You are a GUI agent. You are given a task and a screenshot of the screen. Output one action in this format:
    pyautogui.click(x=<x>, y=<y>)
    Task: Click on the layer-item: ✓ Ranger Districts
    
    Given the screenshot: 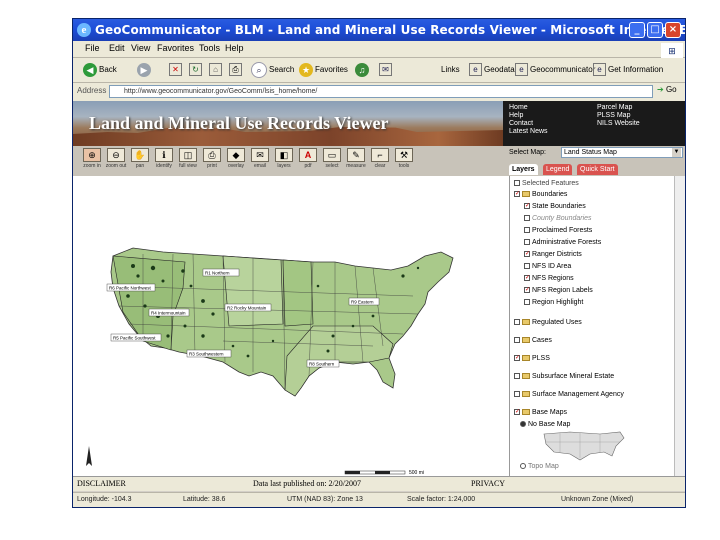 What is the action you would take?
    pyautogui.click(x=553, y=254)
    